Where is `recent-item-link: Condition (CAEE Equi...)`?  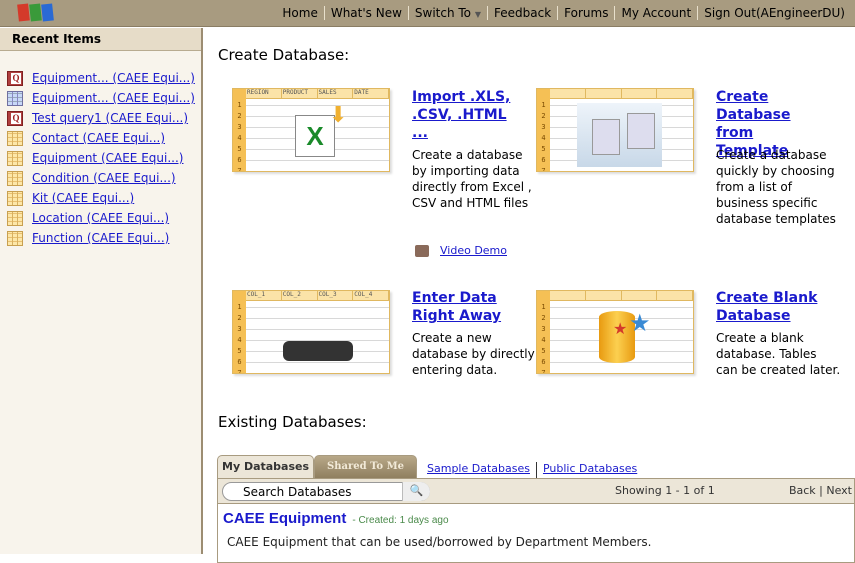 recent-item-link: Condition (CAEE Equi...) is located at coordinates (104, 178).